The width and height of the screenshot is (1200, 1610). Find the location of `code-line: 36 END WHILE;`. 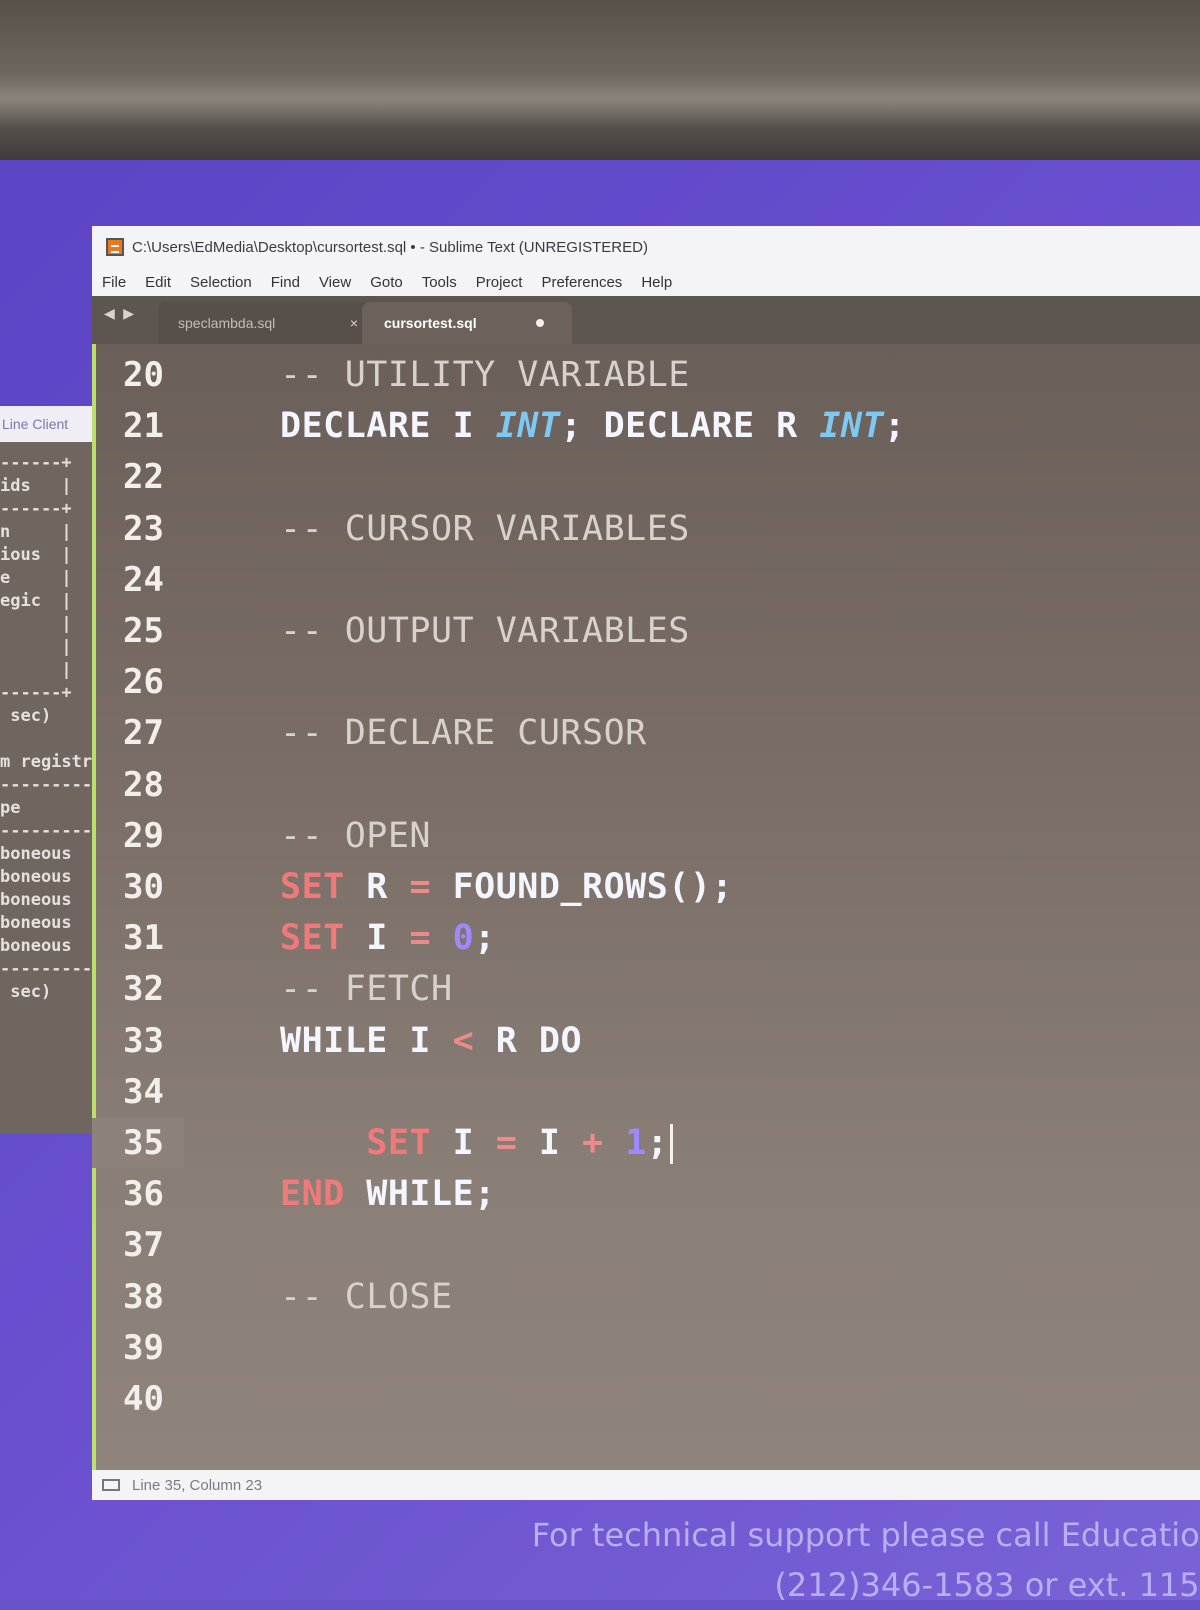

code-line: 36 END WHILE; is located at coordinates (646, 1194).